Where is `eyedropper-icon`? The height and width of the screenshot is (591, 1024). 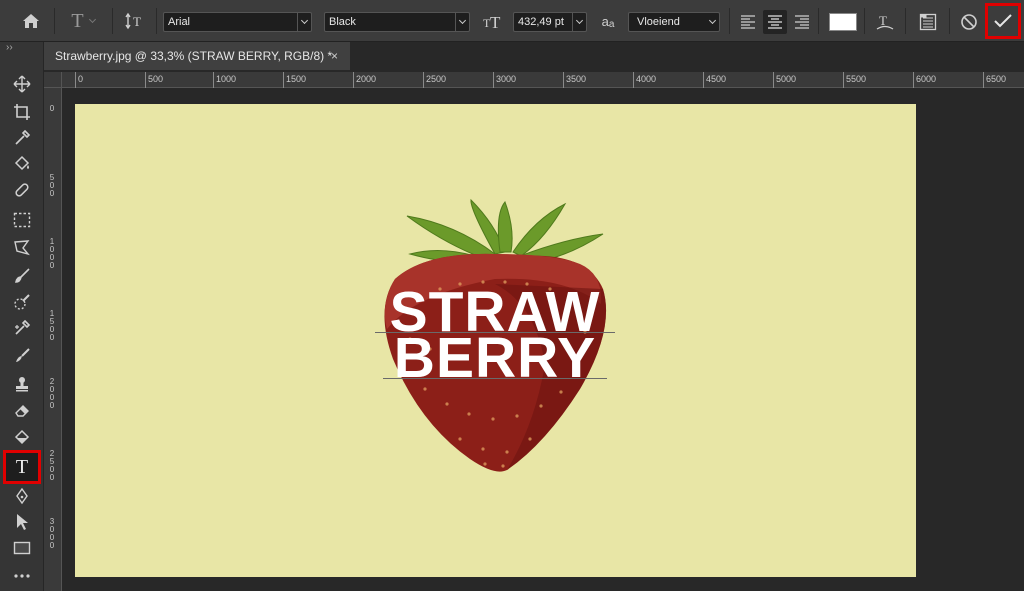 eyedropper-icon is located at coordinates (23, 137).